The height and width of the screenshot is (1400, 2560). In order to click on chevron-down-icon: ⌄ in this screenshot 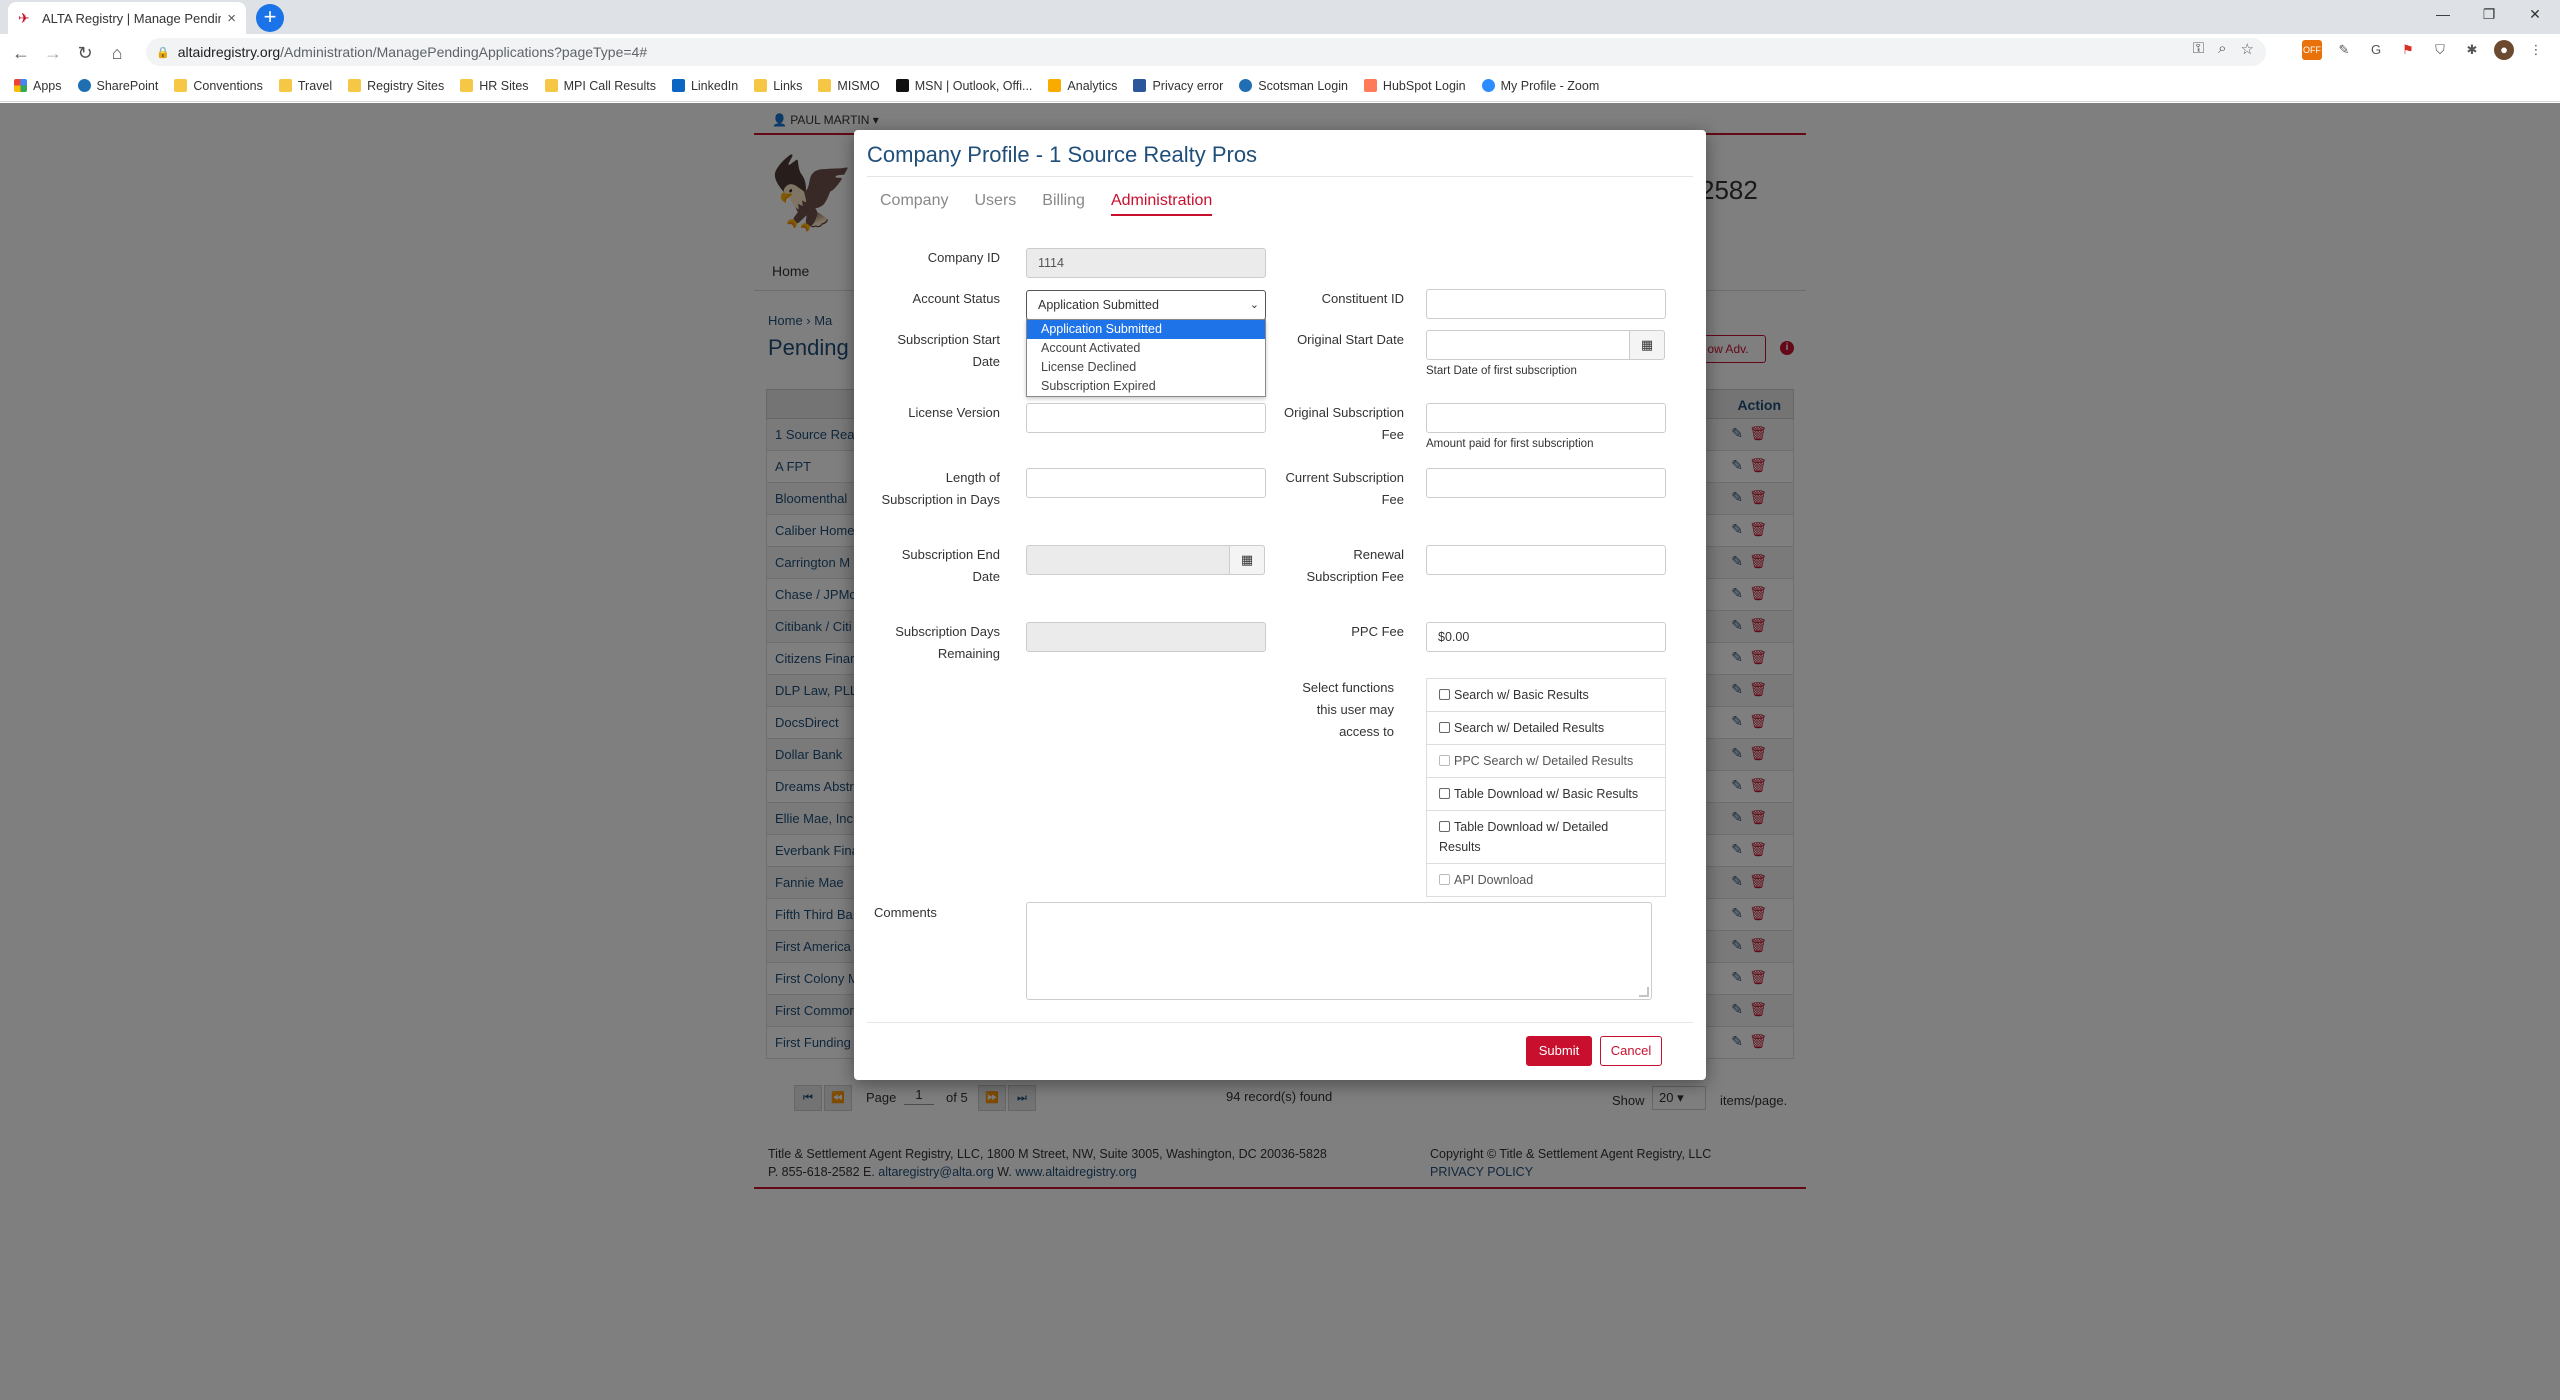, I will do `click(1254, 305)`.